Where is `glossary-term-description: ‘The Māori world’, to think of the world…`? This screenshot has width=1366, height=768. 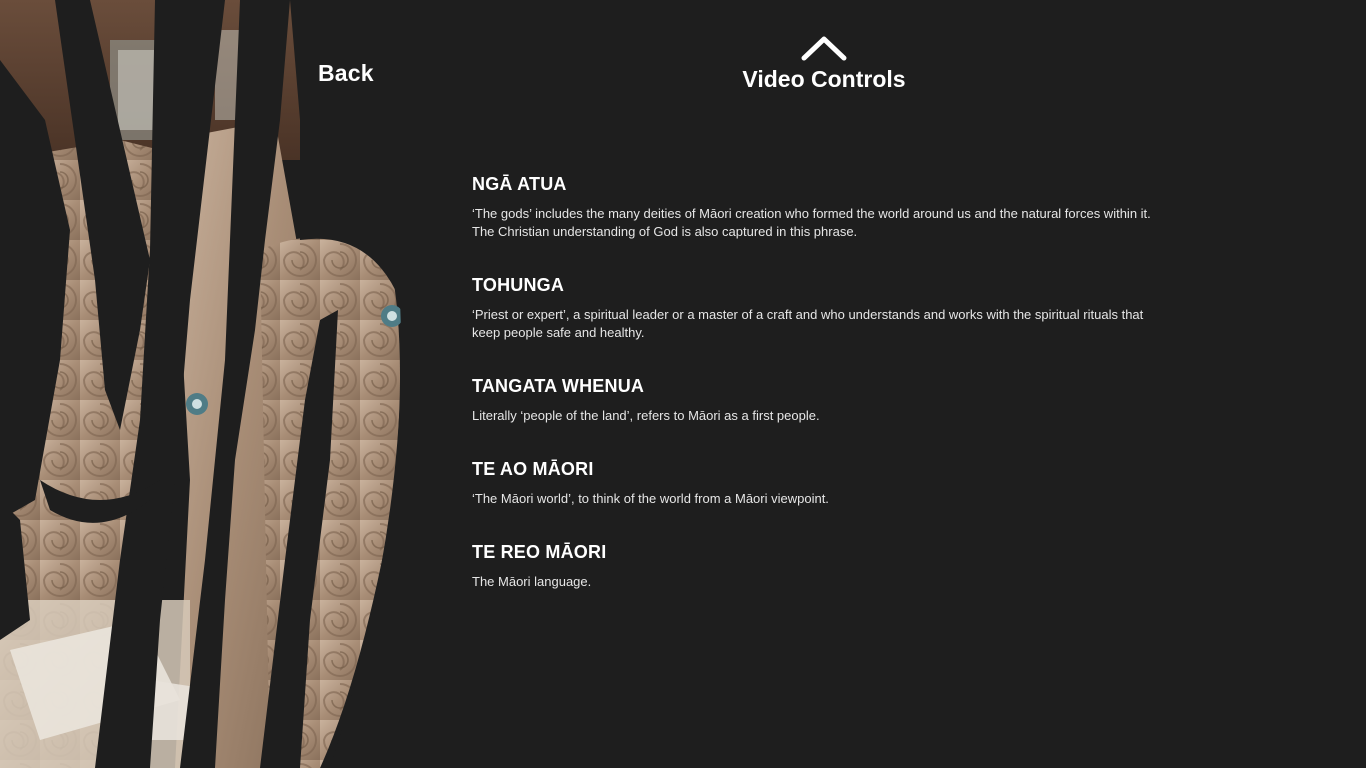
glossary-term-description: ‘The Māori world’, to think of the world… is located at coordinates (650, 499).